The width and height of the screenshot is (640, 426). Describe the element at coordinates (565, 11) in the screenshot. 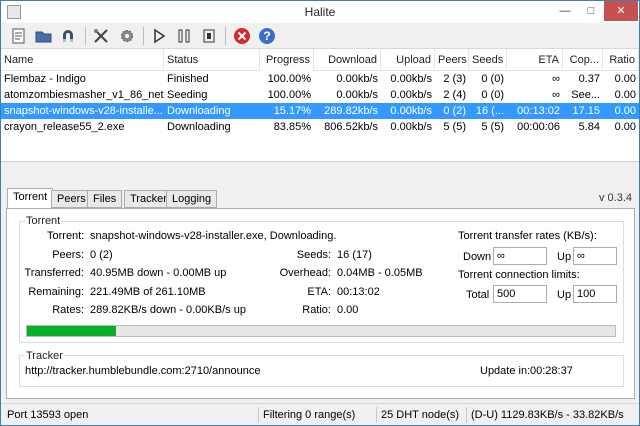

I see `minimize-button: —` at that location.